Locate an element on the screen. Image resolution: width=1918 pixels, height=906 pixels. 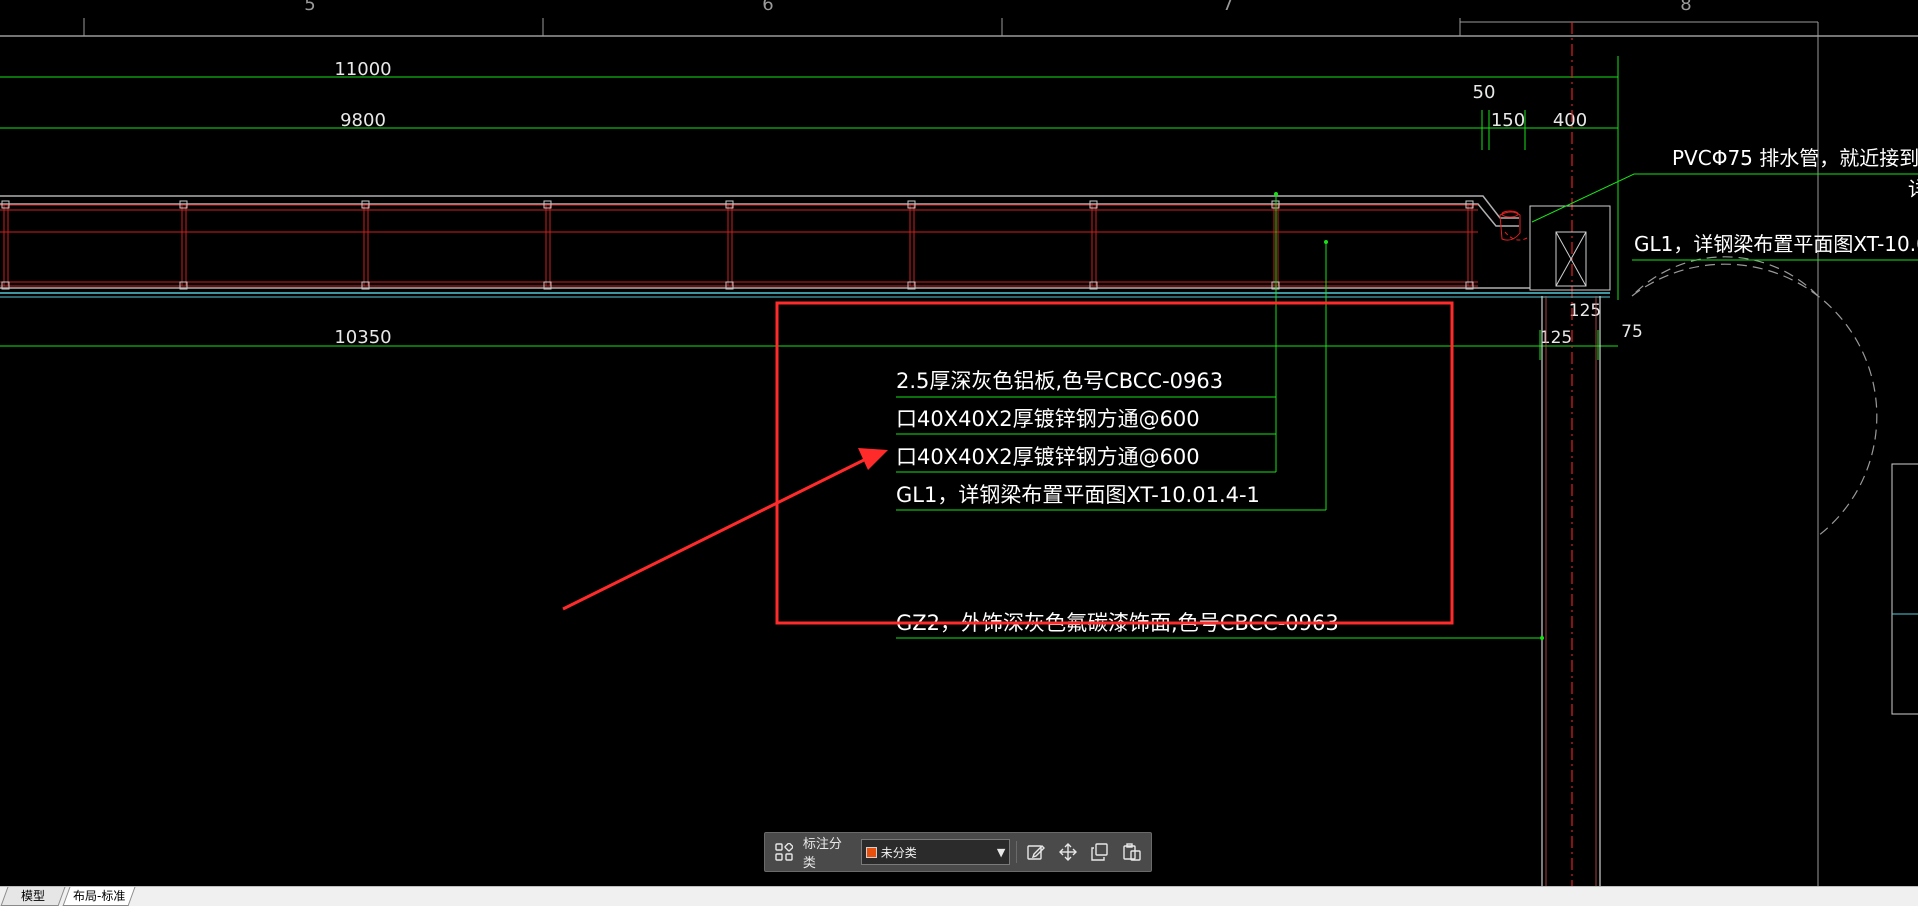
callout-aluminum-panel: 2.5厚深灰色铝板,色号CBCC-0963 is located at coordinates (1059, 381).